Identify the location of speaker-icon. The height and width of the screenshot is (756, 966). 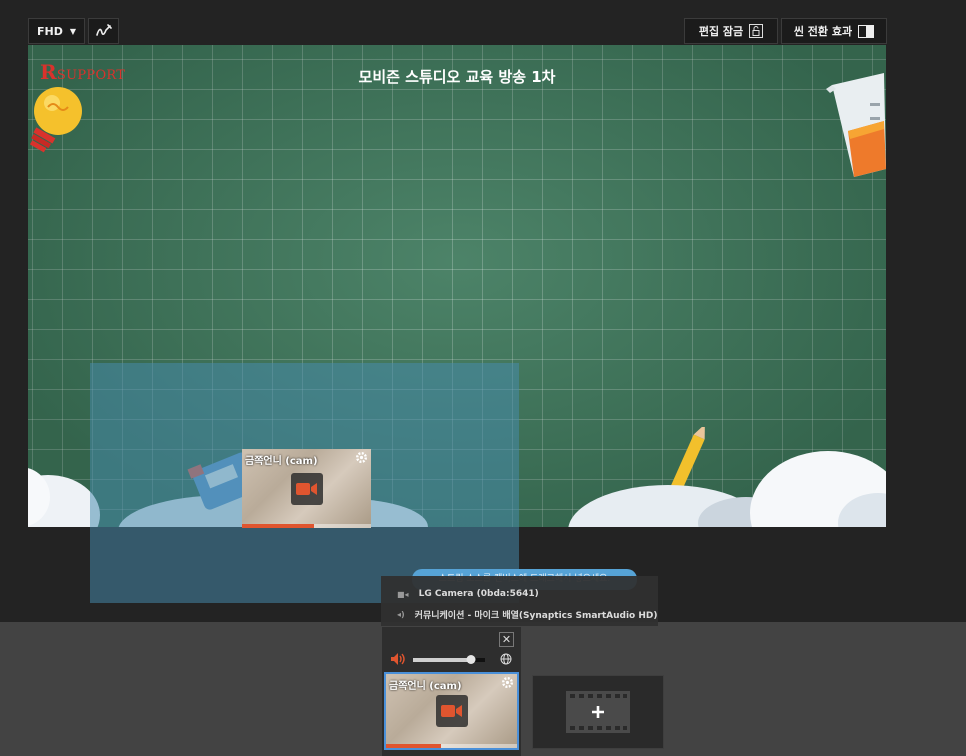
(398, 659).